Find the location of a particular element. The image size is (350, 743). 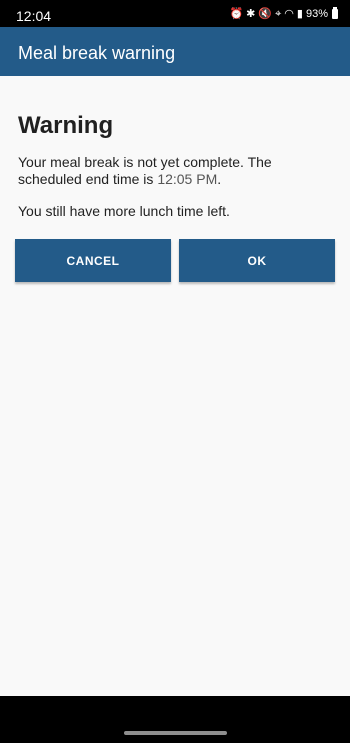

lunch-message: You still have more lunch time left. is located at coordinates (124, 211).